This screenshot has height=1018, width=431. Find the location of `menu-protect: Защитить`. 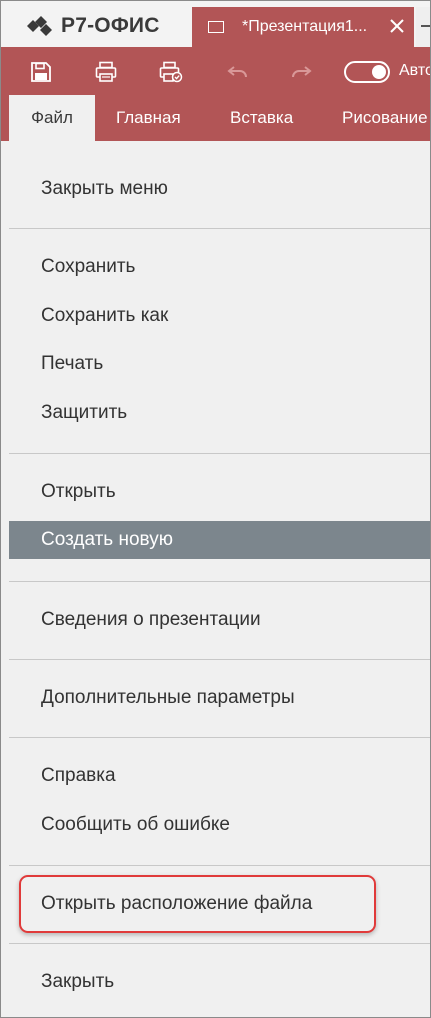

menu-protect: Защитить is located at coordinates (219, 413).